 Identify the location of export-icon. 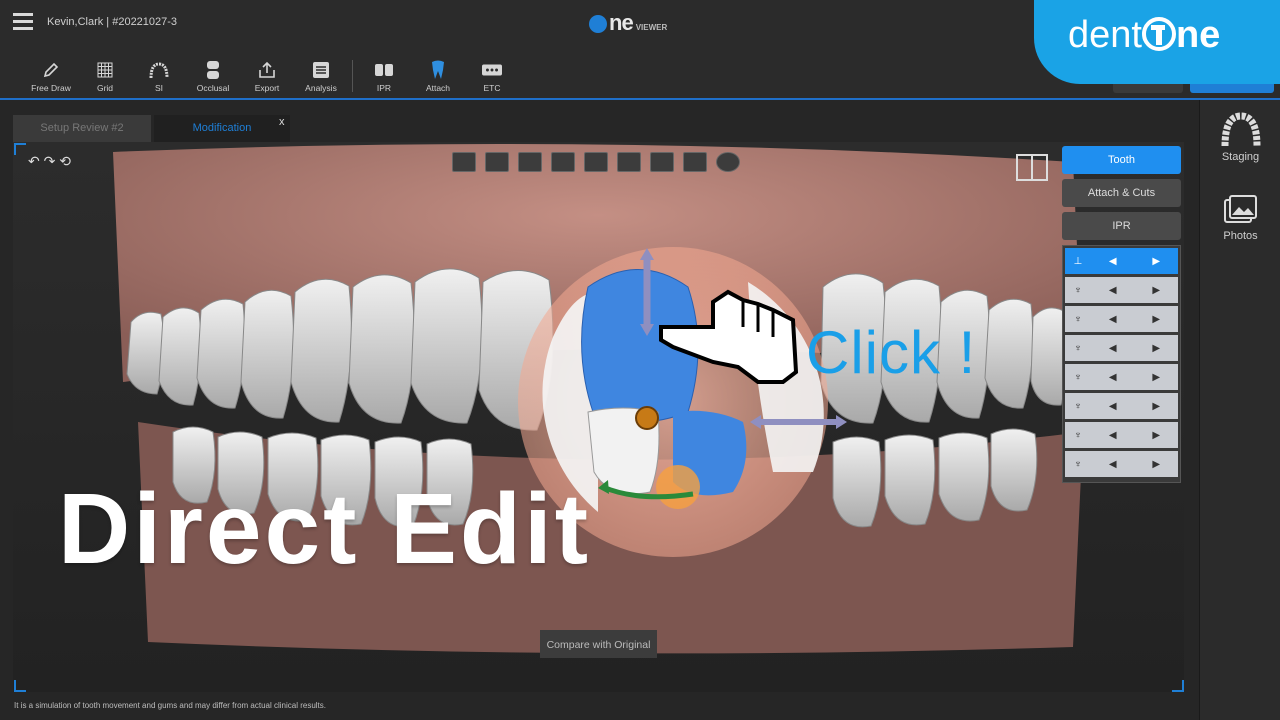
(267, 70).